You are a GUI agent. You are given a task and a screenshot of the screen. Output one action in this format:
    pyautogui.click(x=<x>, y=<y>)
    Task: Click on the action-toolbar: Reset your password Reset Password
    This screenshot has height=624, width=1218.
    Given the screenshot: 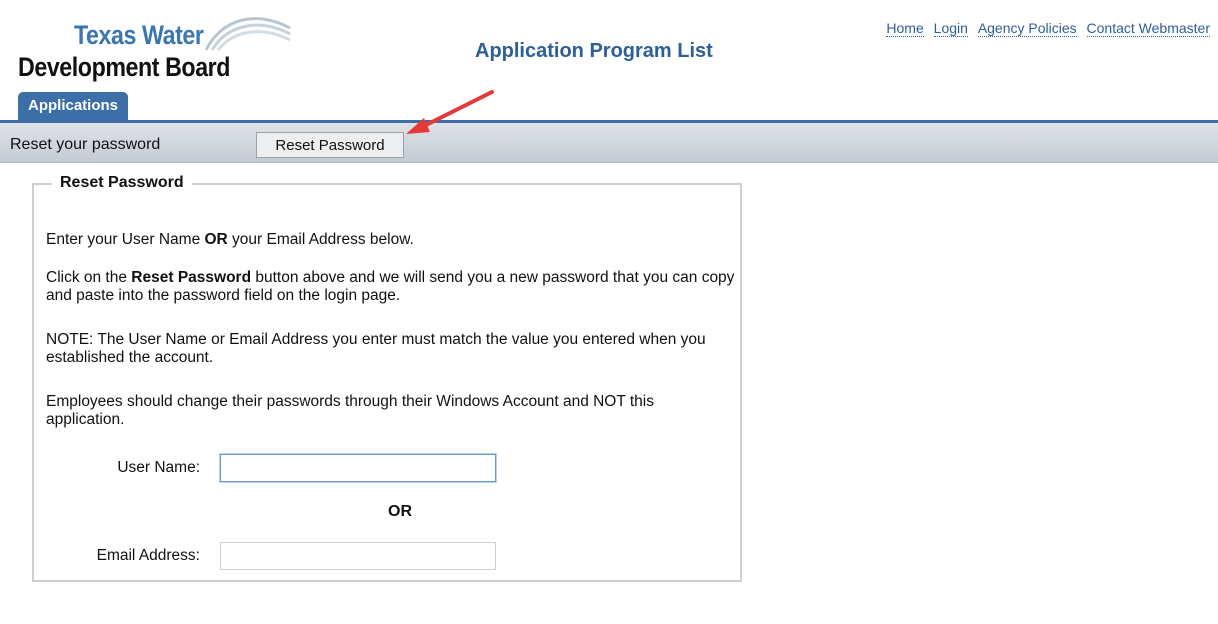 What is the action you would take?
    pyautogui.click(x=609, y=143)
    